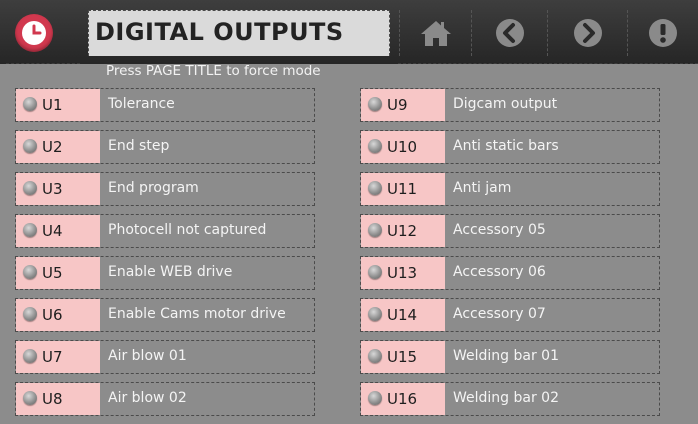  What do you see at coordinates (52, 147) in the screenshot?
I see `output-code: U2` at bounding box center [52, 147].